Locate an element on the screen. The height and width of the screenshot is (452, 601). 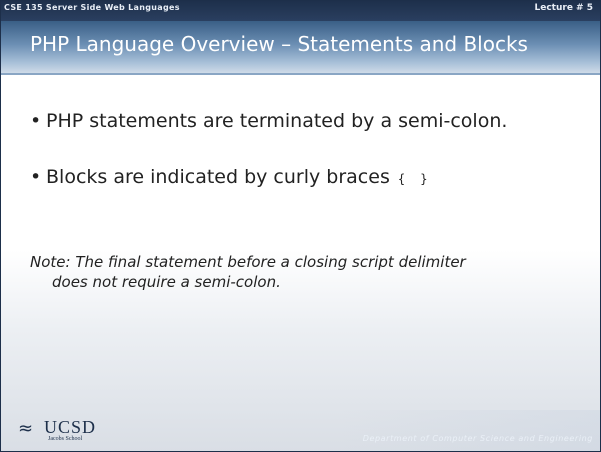
ucsd-wave-icon: ≈ is located at coordinates (26, 428).